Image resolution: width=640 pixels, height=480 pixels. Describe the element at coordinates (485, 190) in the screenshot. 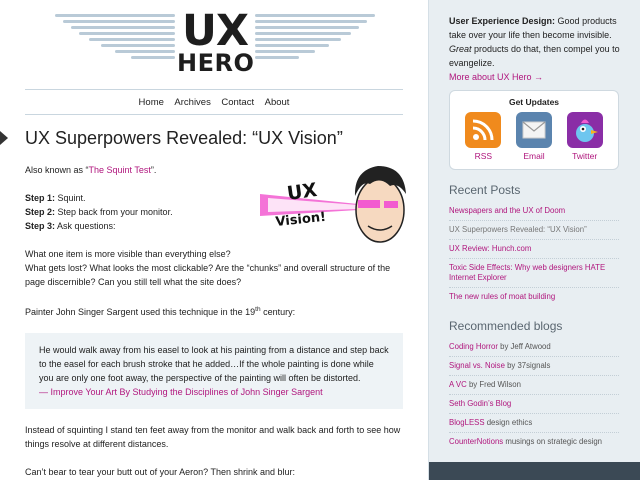

I see `recent-posts-heading: Recent Posts` at that location.